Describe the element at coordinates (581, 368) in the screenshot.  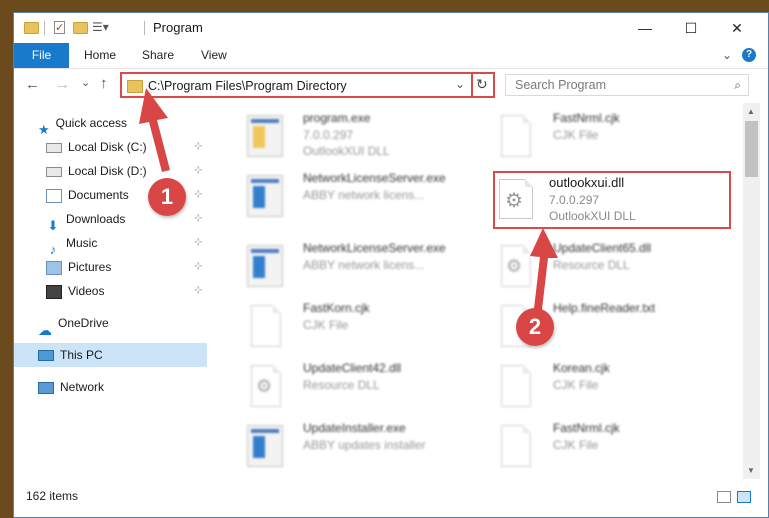
I see `file-name: Korean.cjk` at that location.